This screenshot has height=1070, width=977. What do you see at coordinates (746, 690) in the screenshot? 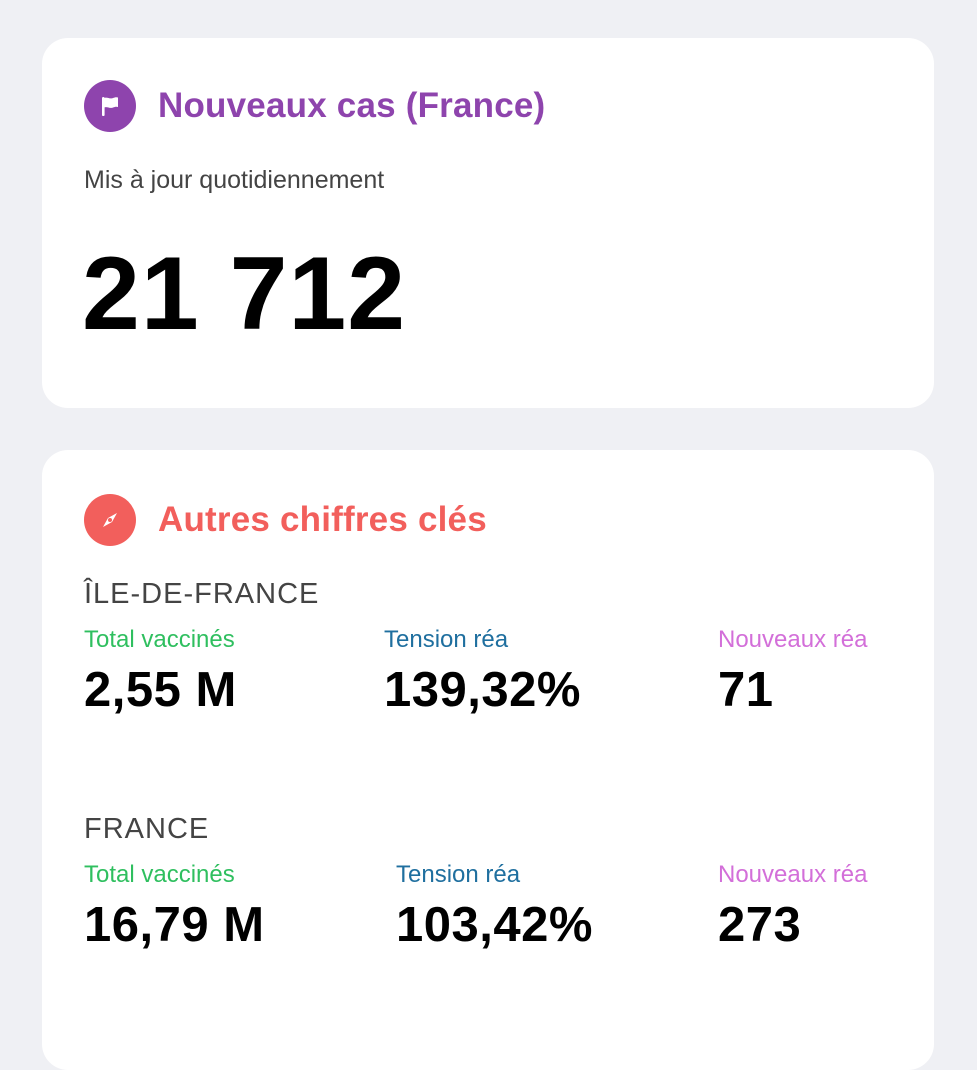
I see `stat-value: 71` at bounding box center [746, 690].